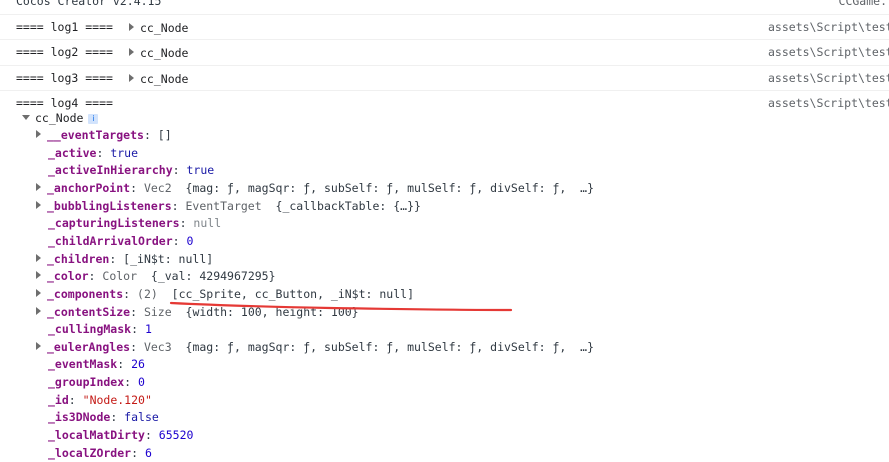 This screenshot has width=889, height=462. I want to click on tree-root-name: cc_Node, so click(59, 118).